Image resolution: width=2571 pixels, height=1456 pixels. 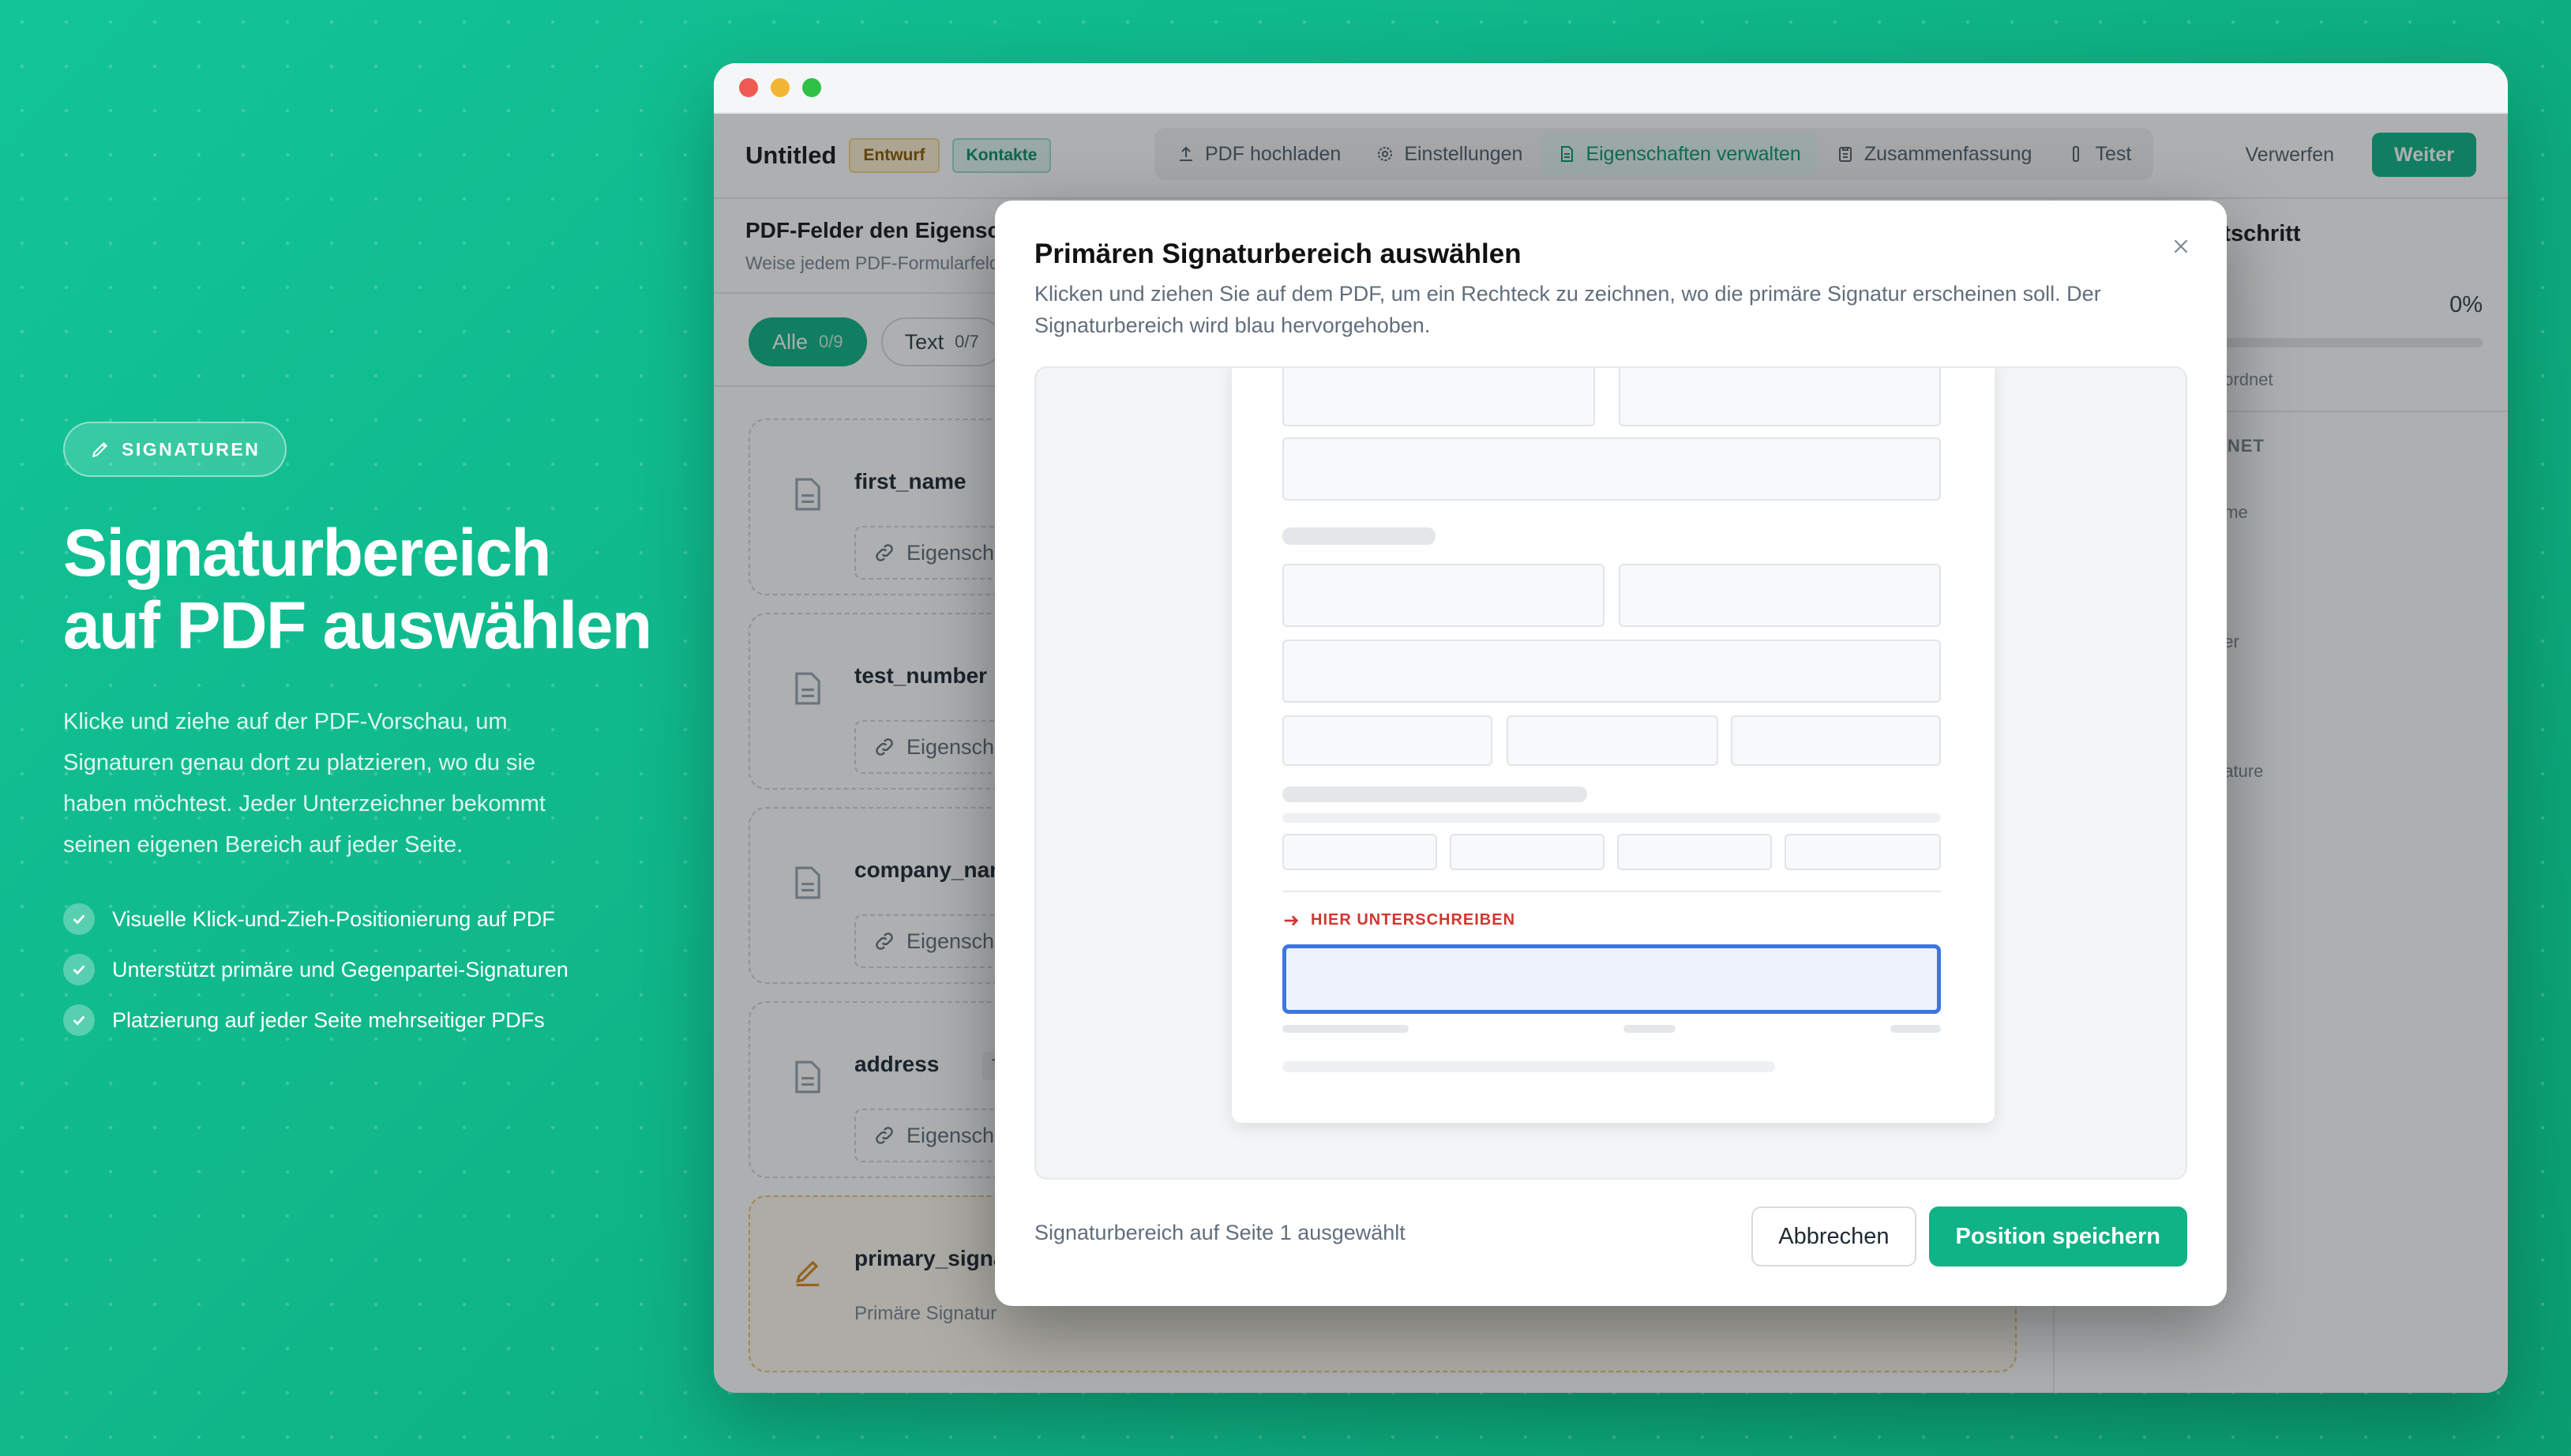 I want to click on pen-icon, so click(x=100, y=449).